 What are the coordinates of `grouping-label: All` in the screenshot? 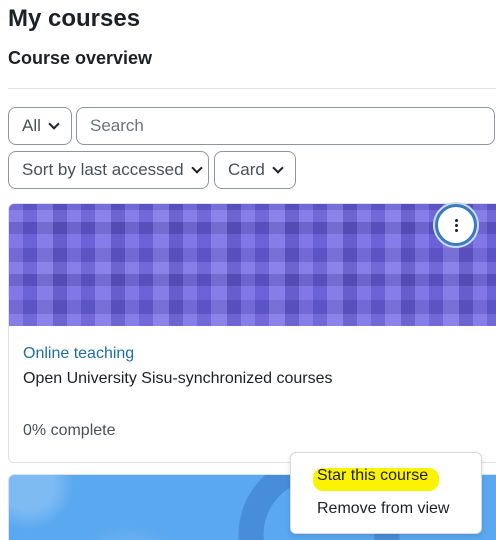 It's located at (31, 125).